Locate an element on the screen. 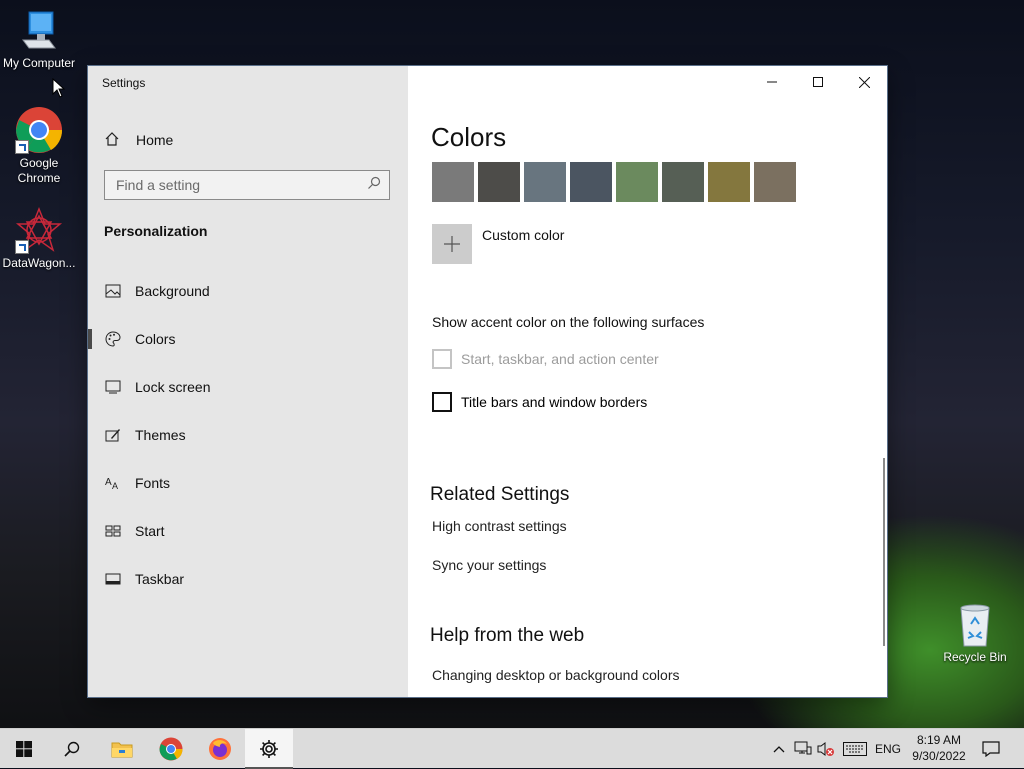 The height and width of the screenshot is (769, 1024). notification-icon is located at coordinates (991, 749).